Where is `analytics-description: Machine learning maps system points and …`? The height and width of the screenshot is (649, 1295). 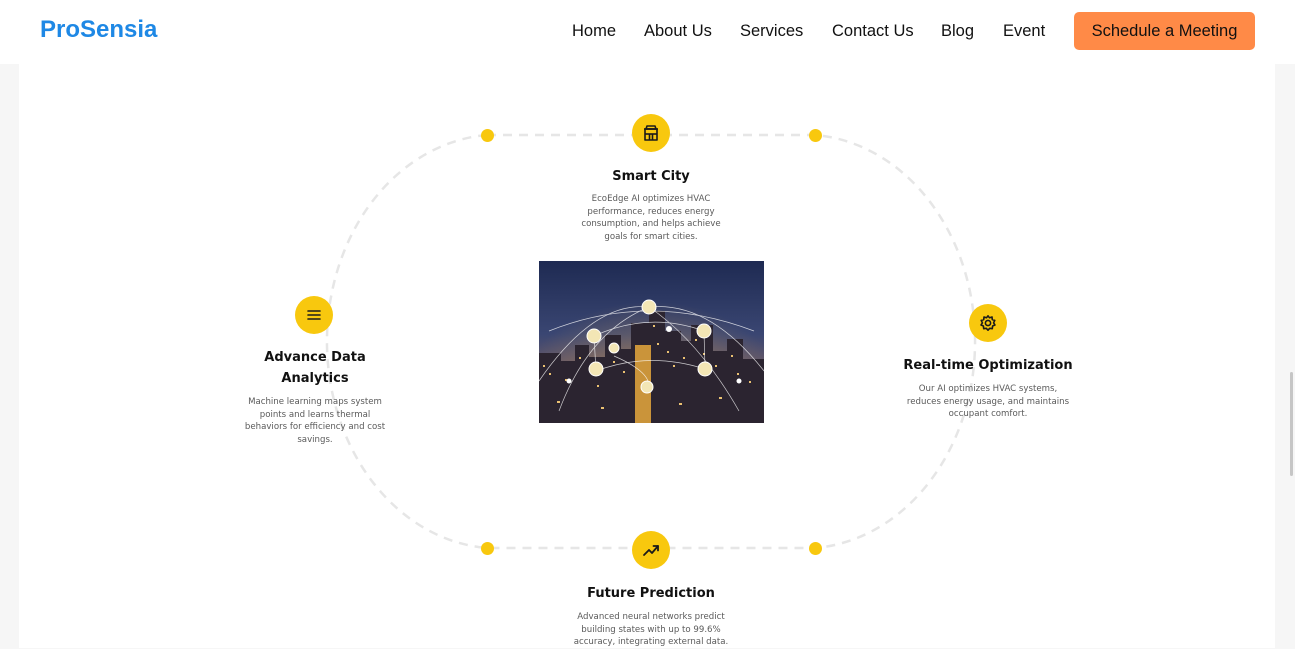
analytics-description: Machine learning maps system points and … is located at coordinates (315, 421).